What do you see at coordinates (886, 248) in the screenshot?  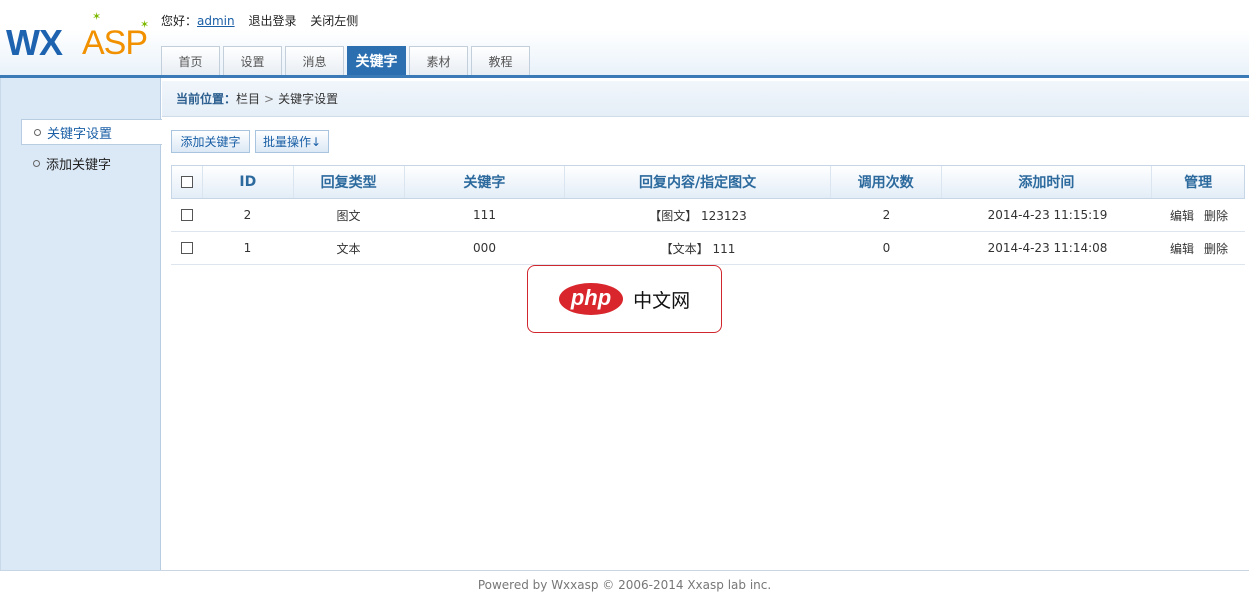 I see `cell-calls: 0` at bounding box center [886, 248].